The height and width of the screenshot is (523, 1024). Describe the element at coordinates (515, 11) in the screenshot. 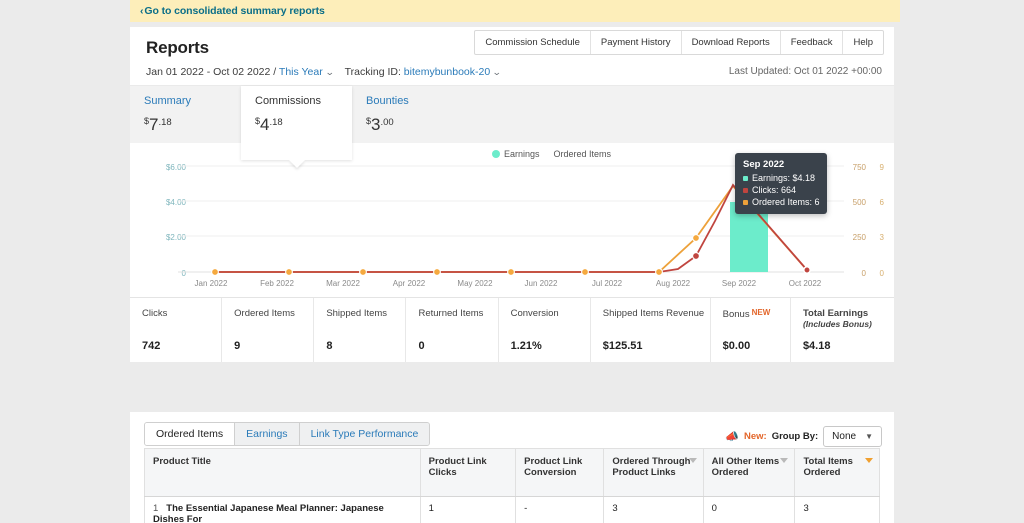

I see `consolidated-reports-banner: ‹Go to consolidated summary reports` at that location.